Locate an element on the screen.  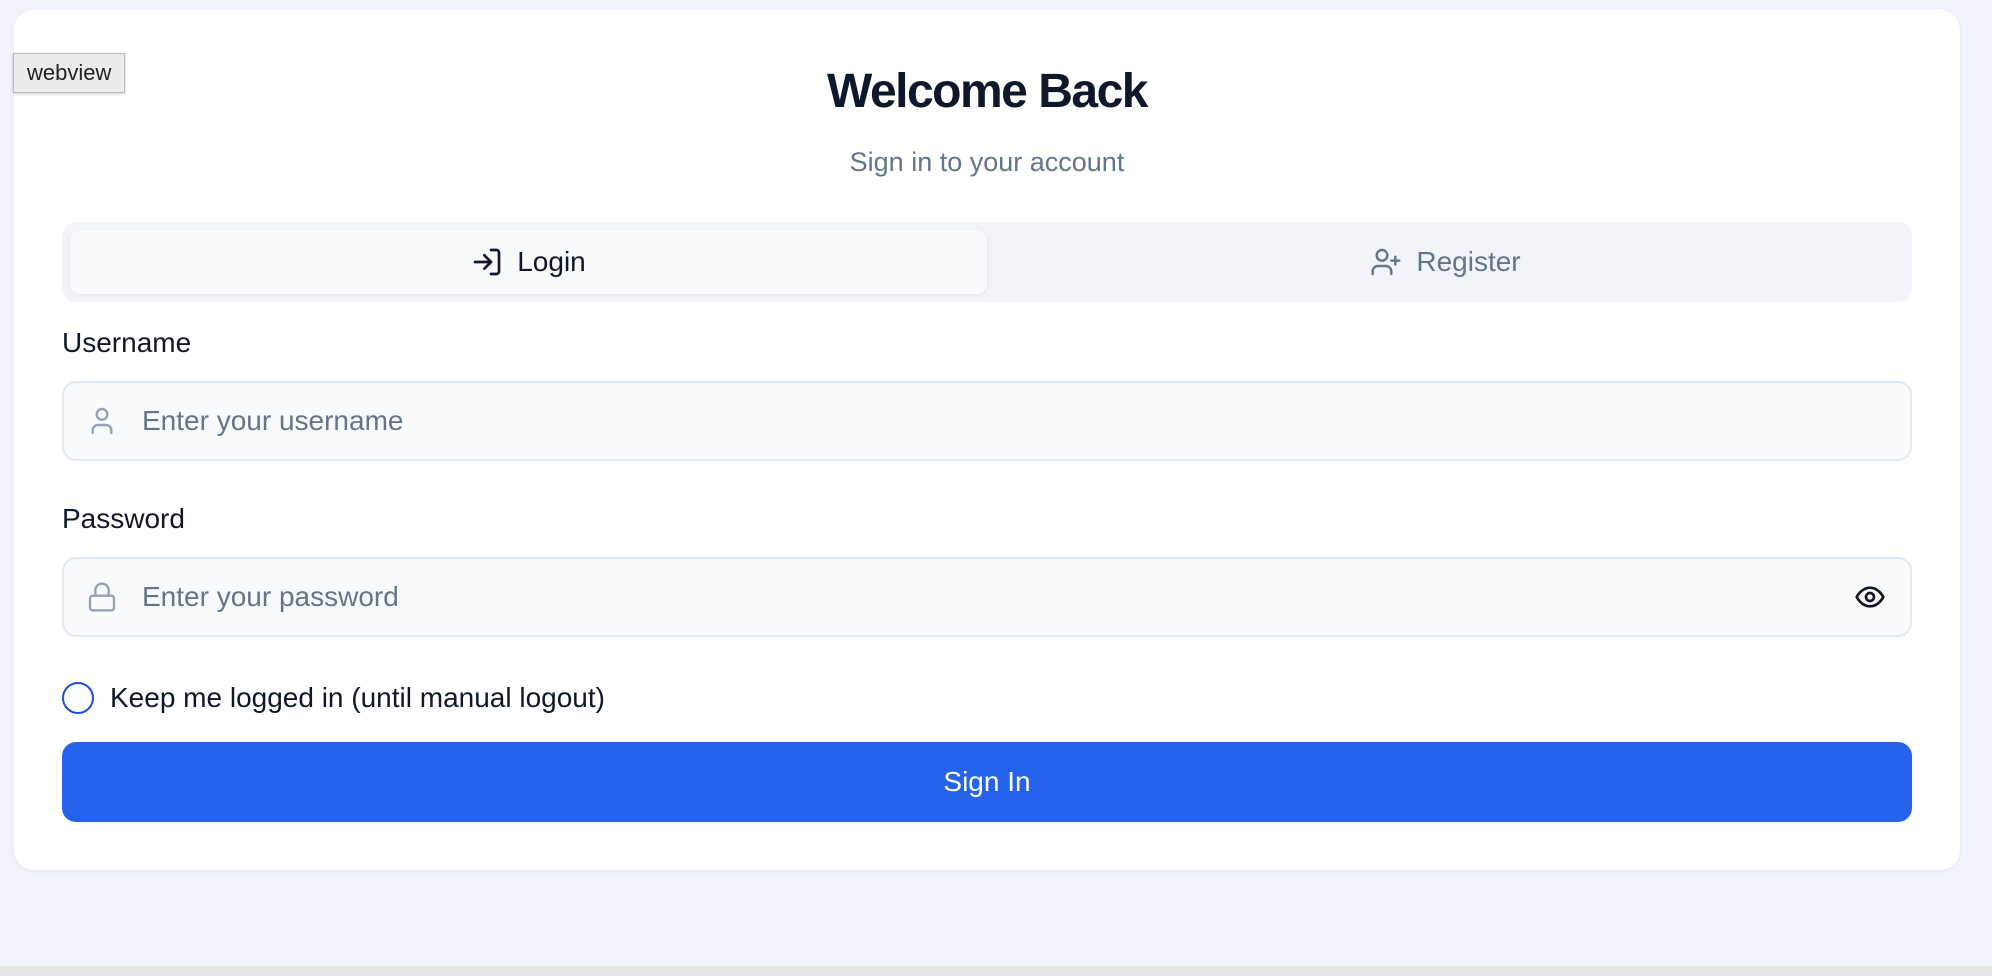
password-label: Password is located at coordinates (123, 518).